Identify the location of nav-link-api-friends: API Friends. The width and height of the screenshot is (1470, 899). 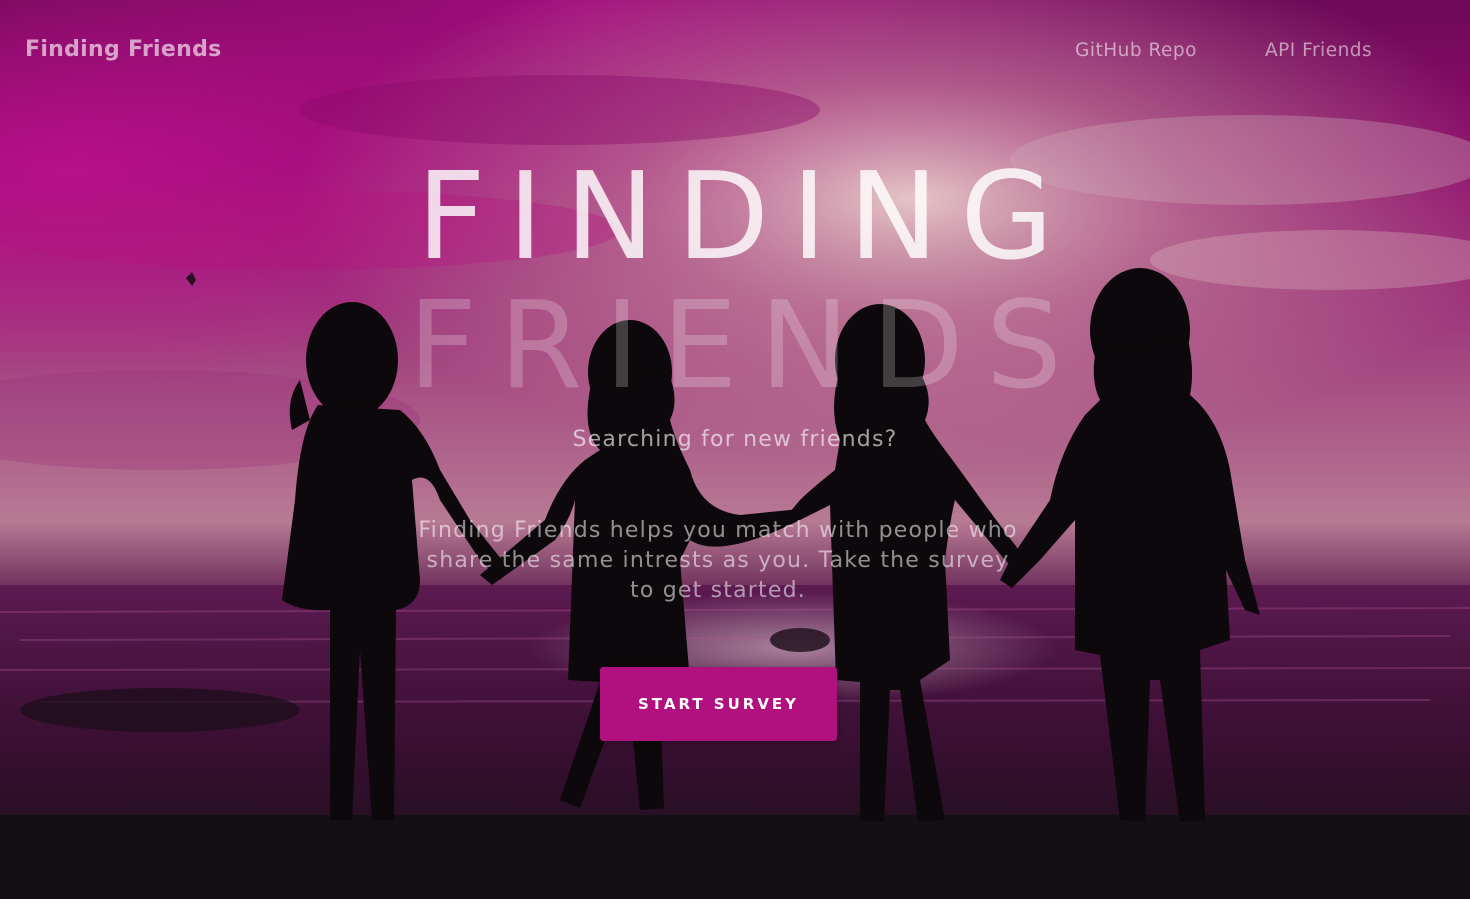
(1318, 50).